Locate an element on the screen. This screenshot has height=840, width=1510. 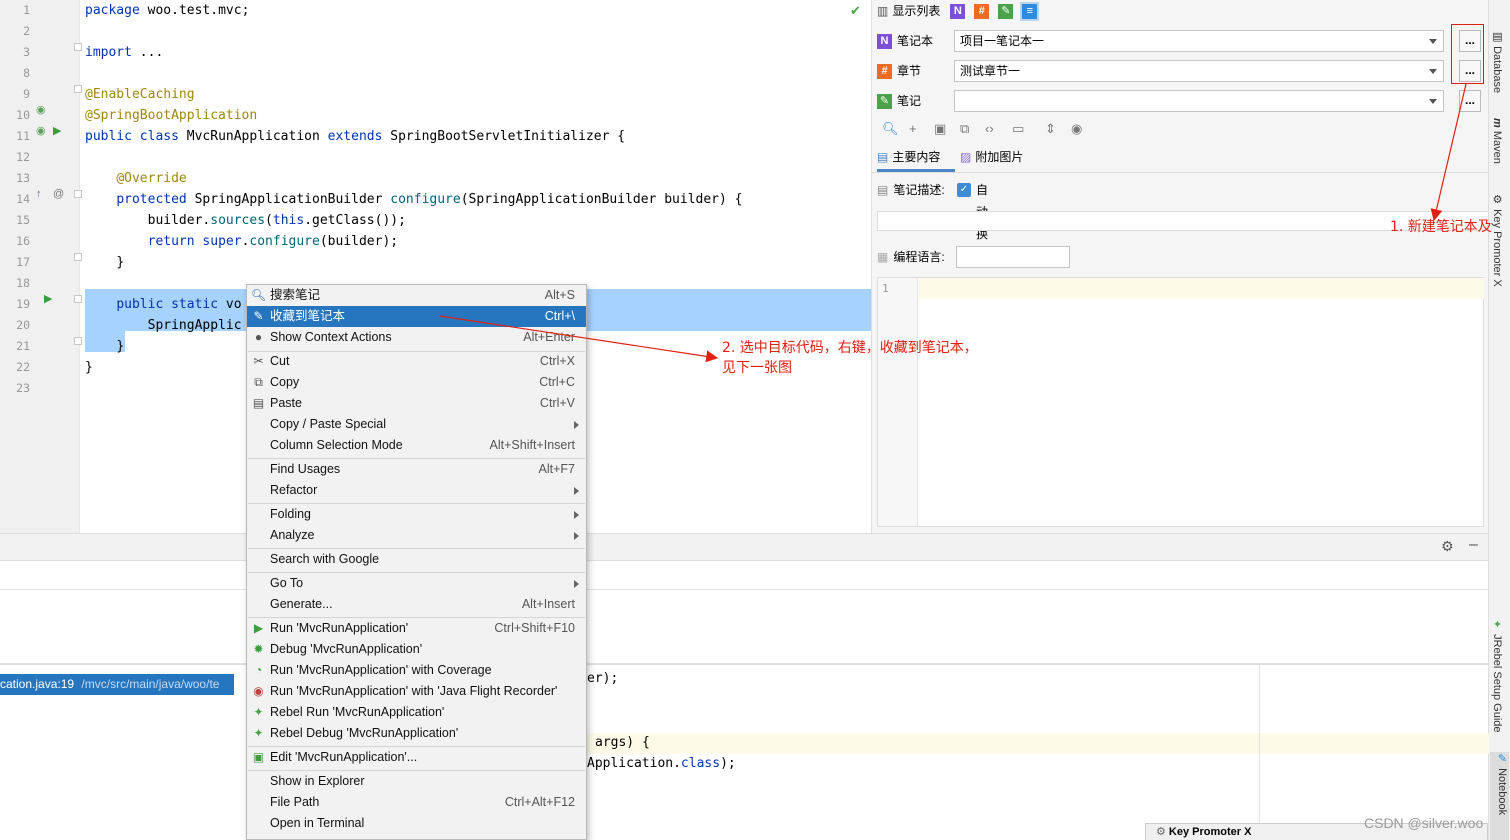
annotation-note-2-line-2: 见下一张图 is located at coordinates (757, 368).